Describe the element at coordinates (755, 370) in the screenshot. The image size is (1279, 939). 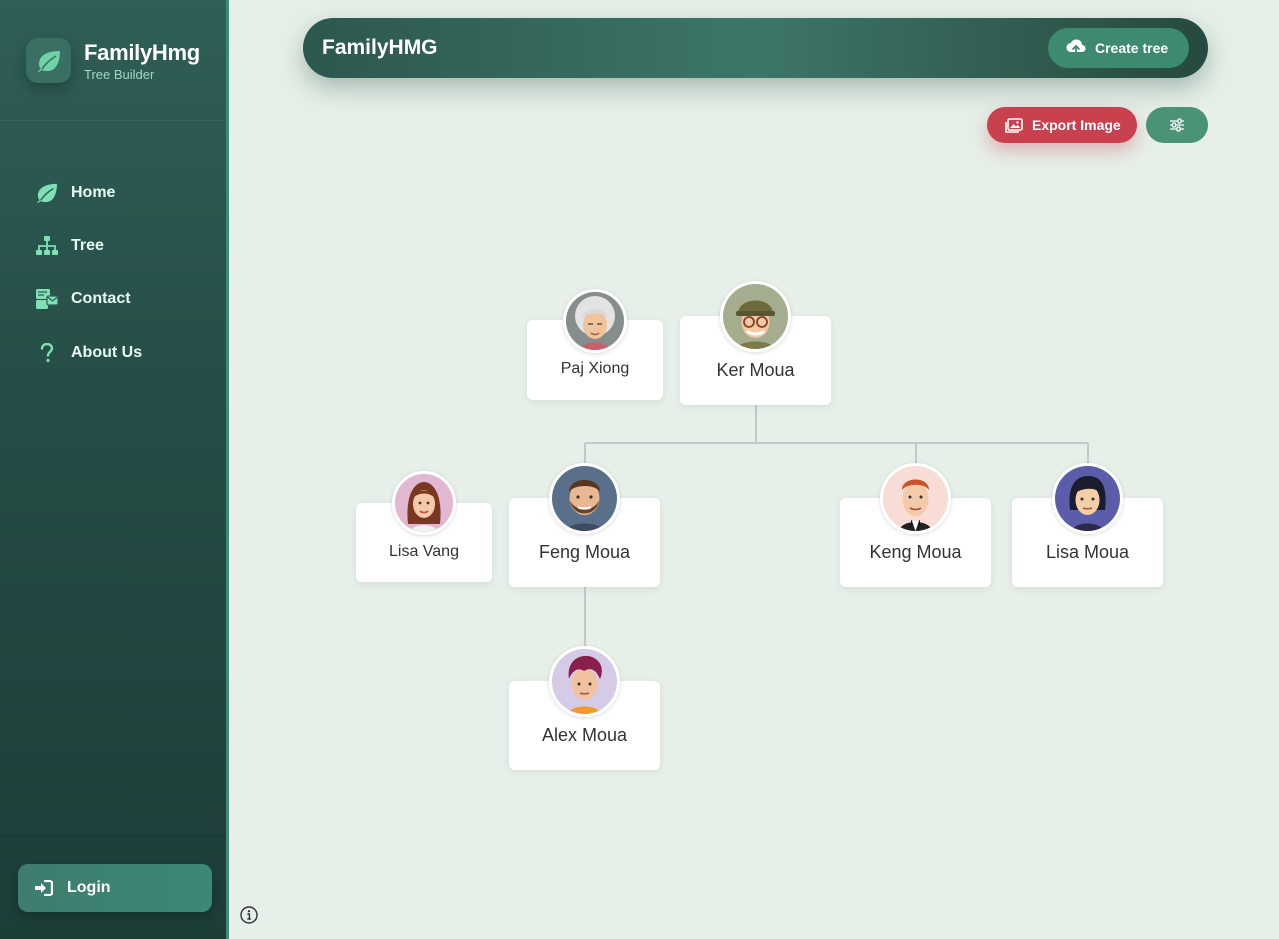
I see `person-name: Ker Moua` at that location.